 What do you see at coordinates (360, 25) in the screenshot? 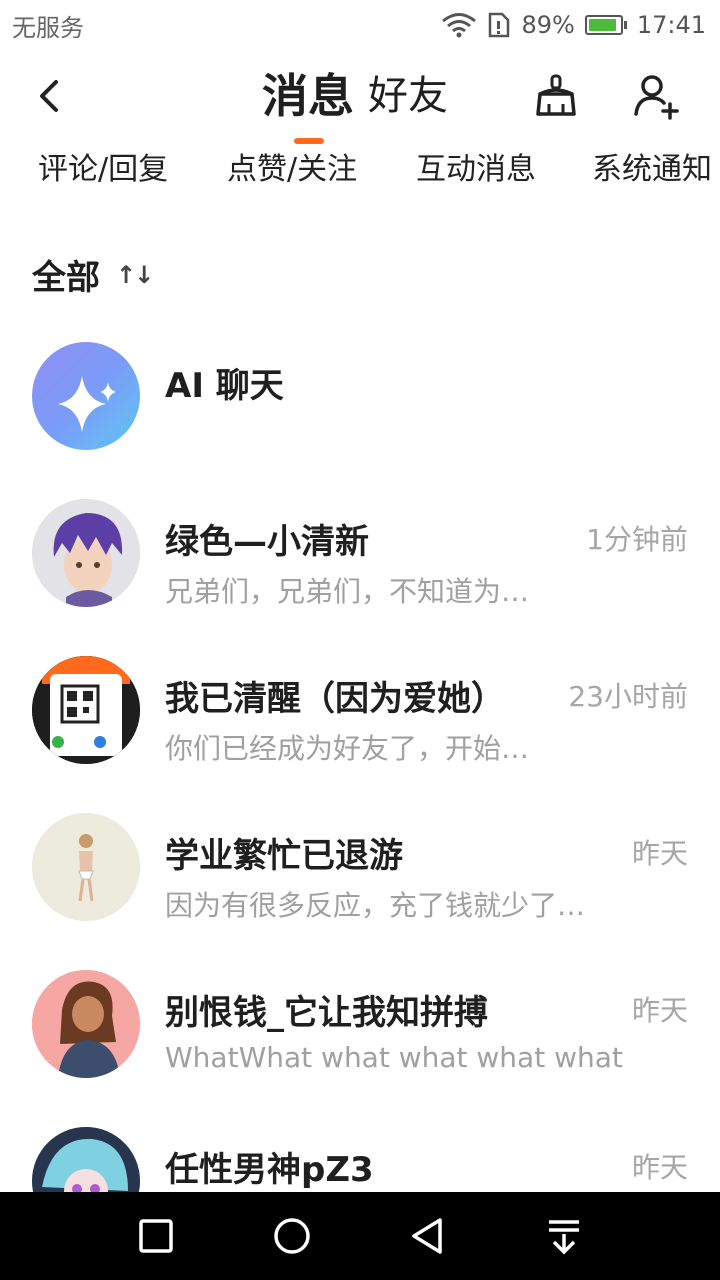
I see `status-bar: 无服务 89% 17:41` at bounding box center [360, 25].